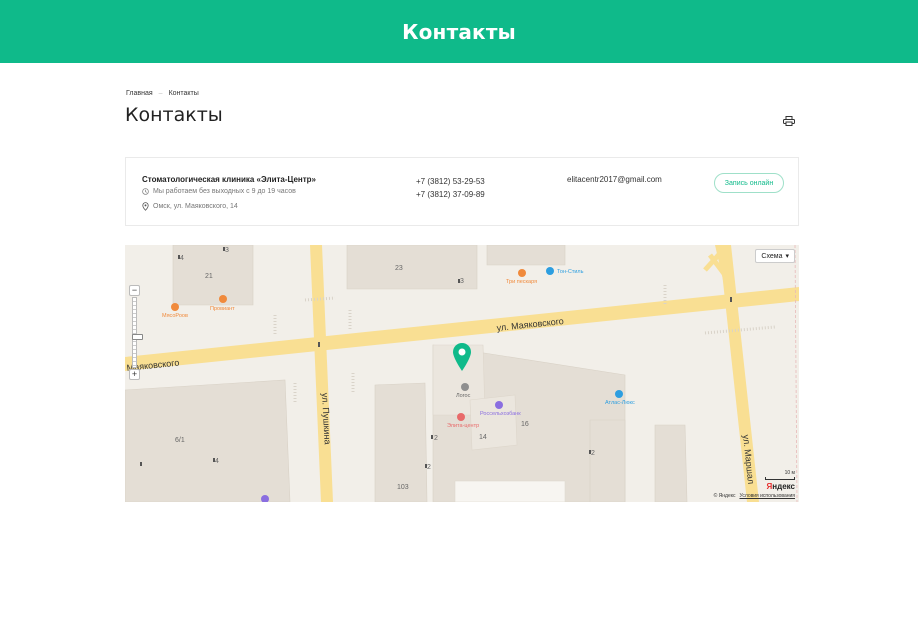  Describe the element at coordinates (450, 194) in the screenshot. I see `phone-link: +7 (3812) 37-09-89` at that location.